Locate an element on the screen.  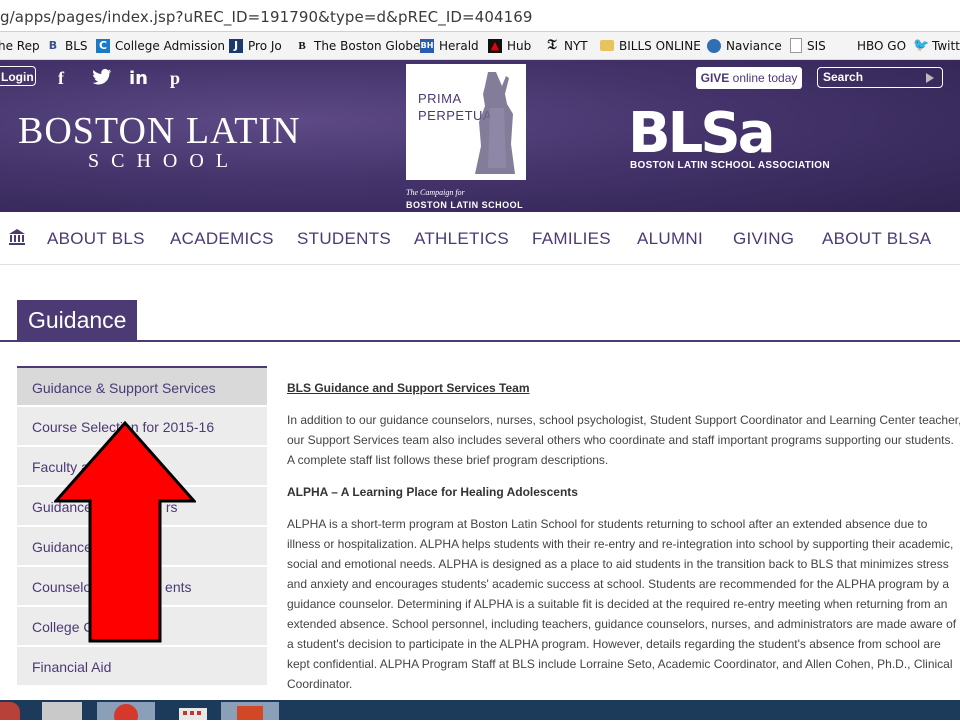
blsa-logo-subtitle: BOSTON LATIN SCHOOL ASSOCIATION is located at coordinates (730, 165).